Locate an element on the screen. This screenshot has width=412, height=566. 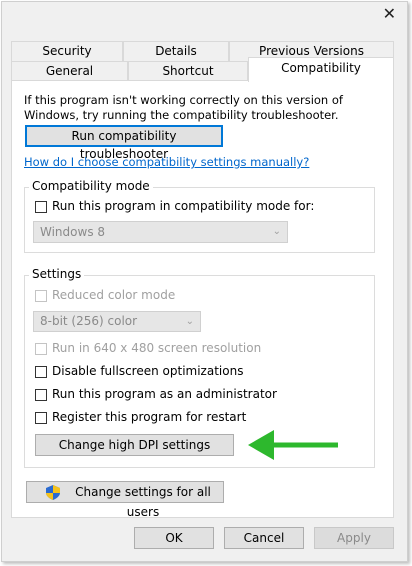
tab-security: Security is located at coordinates (67, 51).